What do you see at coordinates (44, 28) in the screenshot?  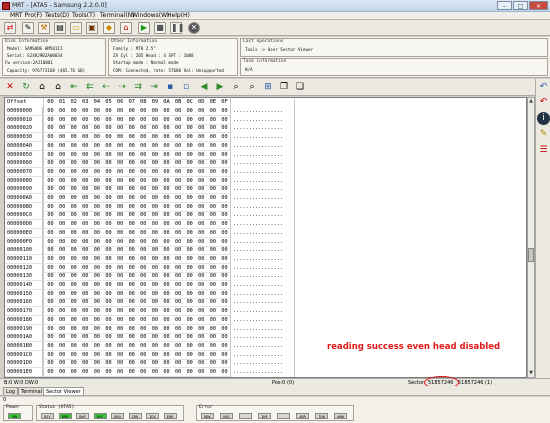 I see `tools-icon: ⚒` at bounding box center [44, 28].